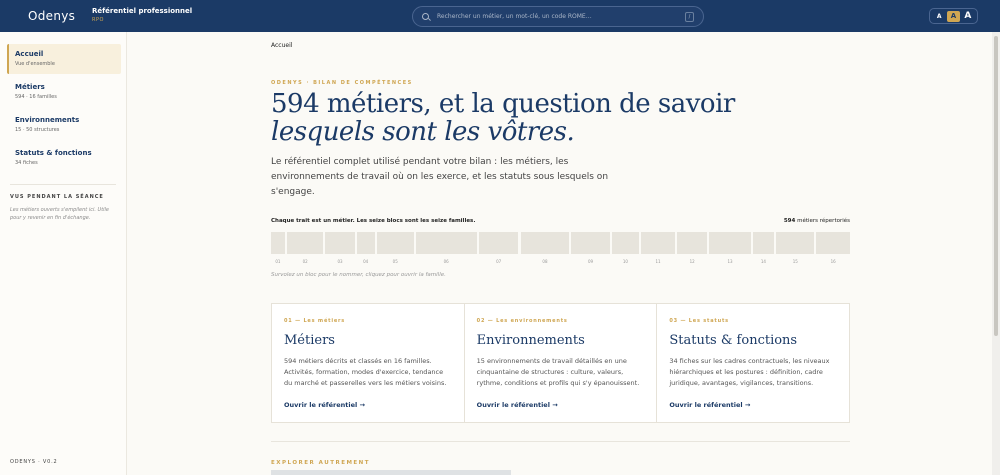 Image resolution: width=1000 pixels, height=475 pixels. What do you see at coordinates (26, 163) in the screenshot?
I see `sidebar-item-sub: 34 fiches` at bounding box center [26, 163].